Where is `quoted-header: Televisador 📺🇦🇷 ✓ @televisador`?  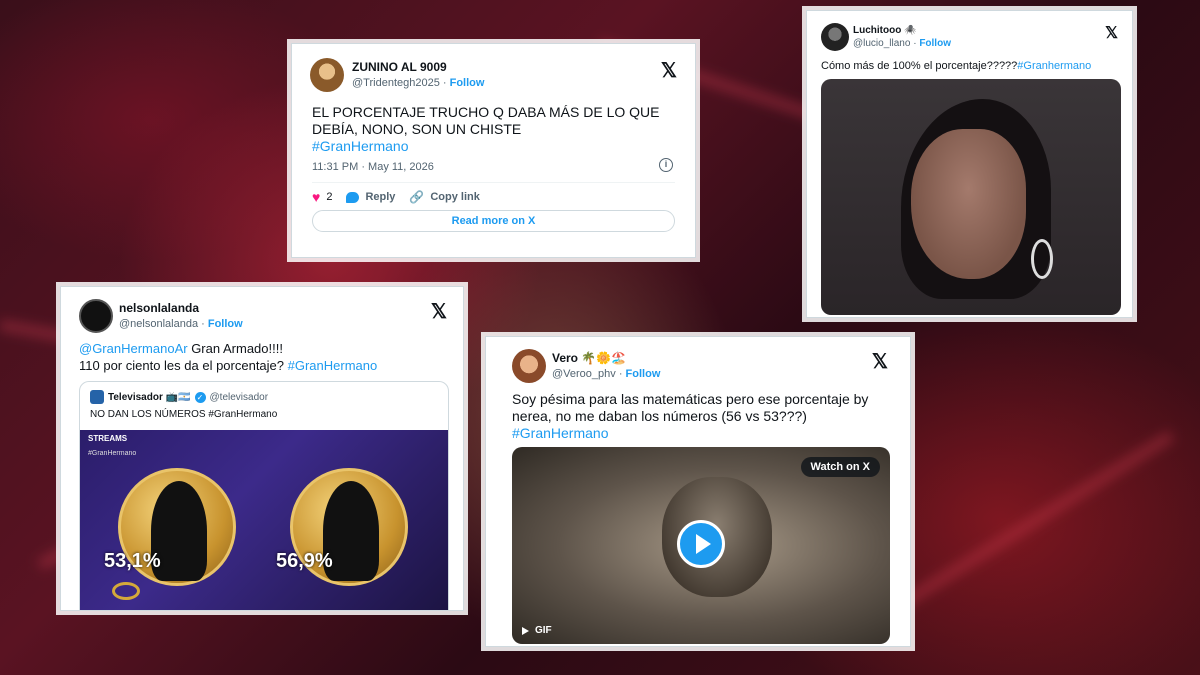
quoted-header: Televisador 📺🇦🇷 ✓ @televisador is located at coordinates (179, 397).